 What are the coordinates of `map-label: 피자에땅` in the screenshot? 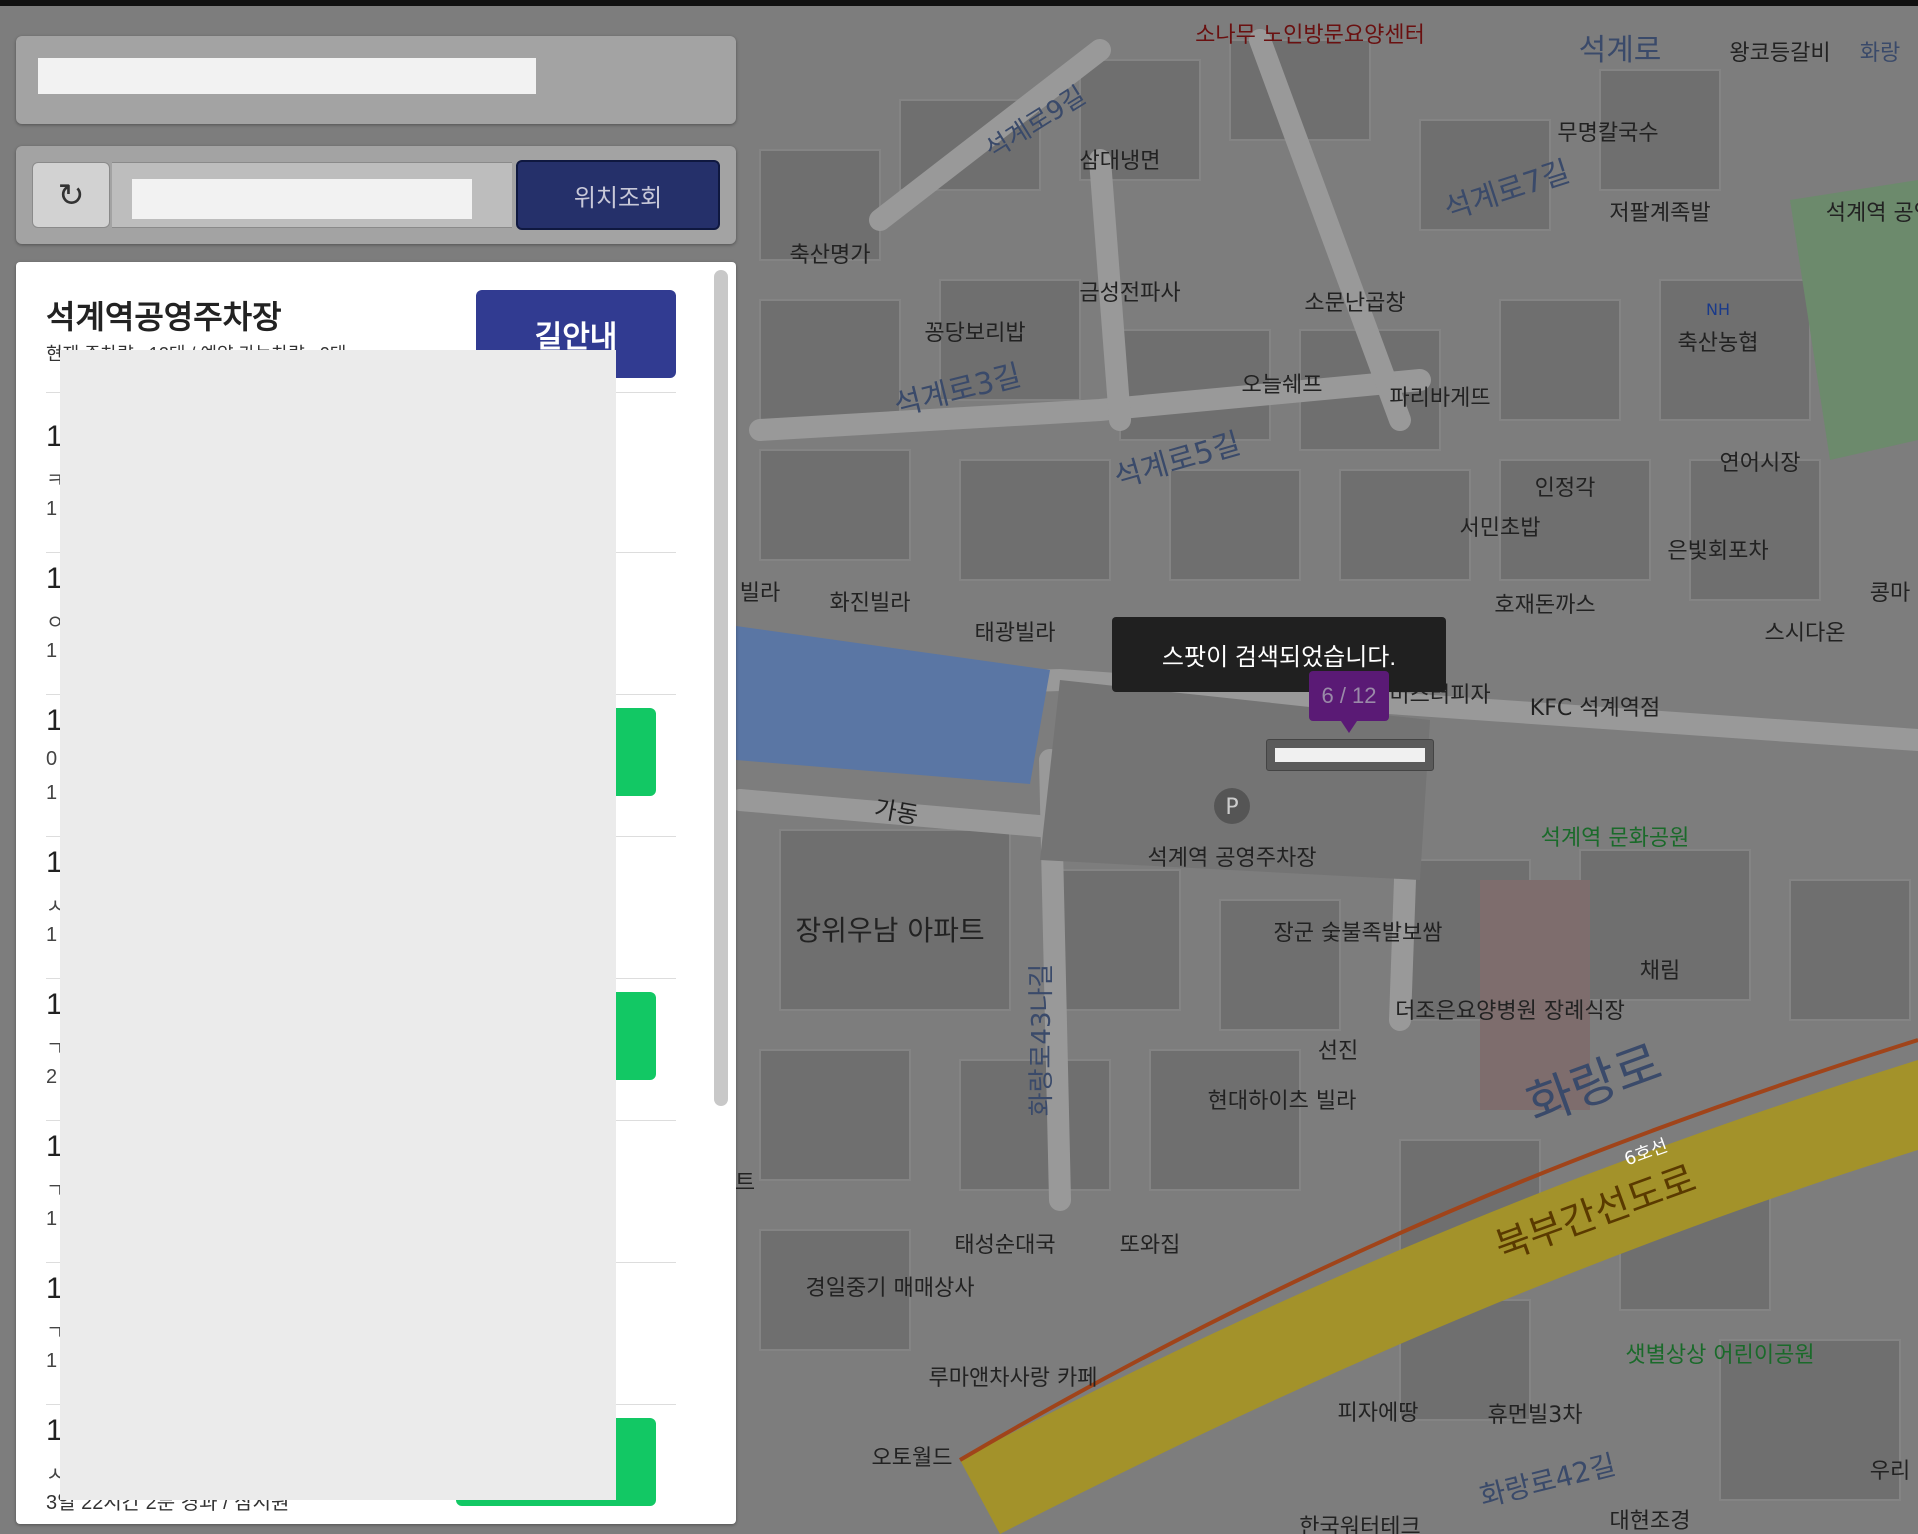 It's located at (1378, 1413).